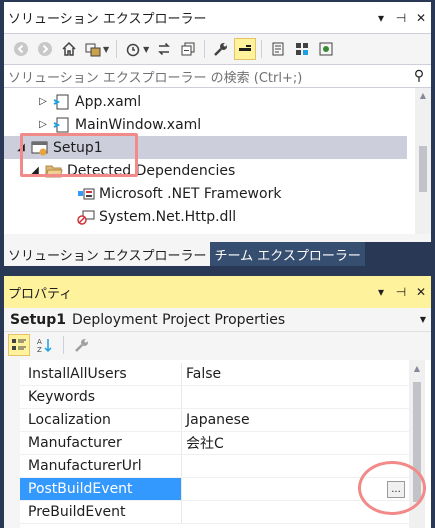  I want to click on object-selector: Setup1 Deployment Project Properties ▼, so click(217, 320).